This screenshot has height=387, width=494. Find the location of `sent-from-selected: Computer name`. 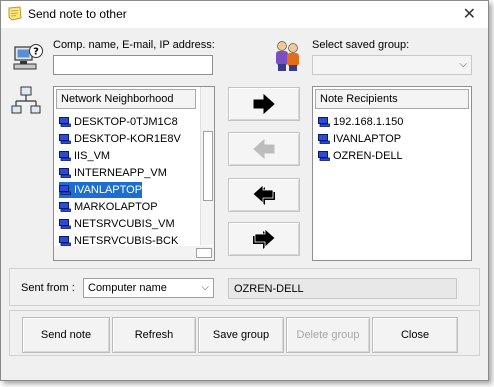

sent-from-selected: Computer name is located at coordinates (127, 288).